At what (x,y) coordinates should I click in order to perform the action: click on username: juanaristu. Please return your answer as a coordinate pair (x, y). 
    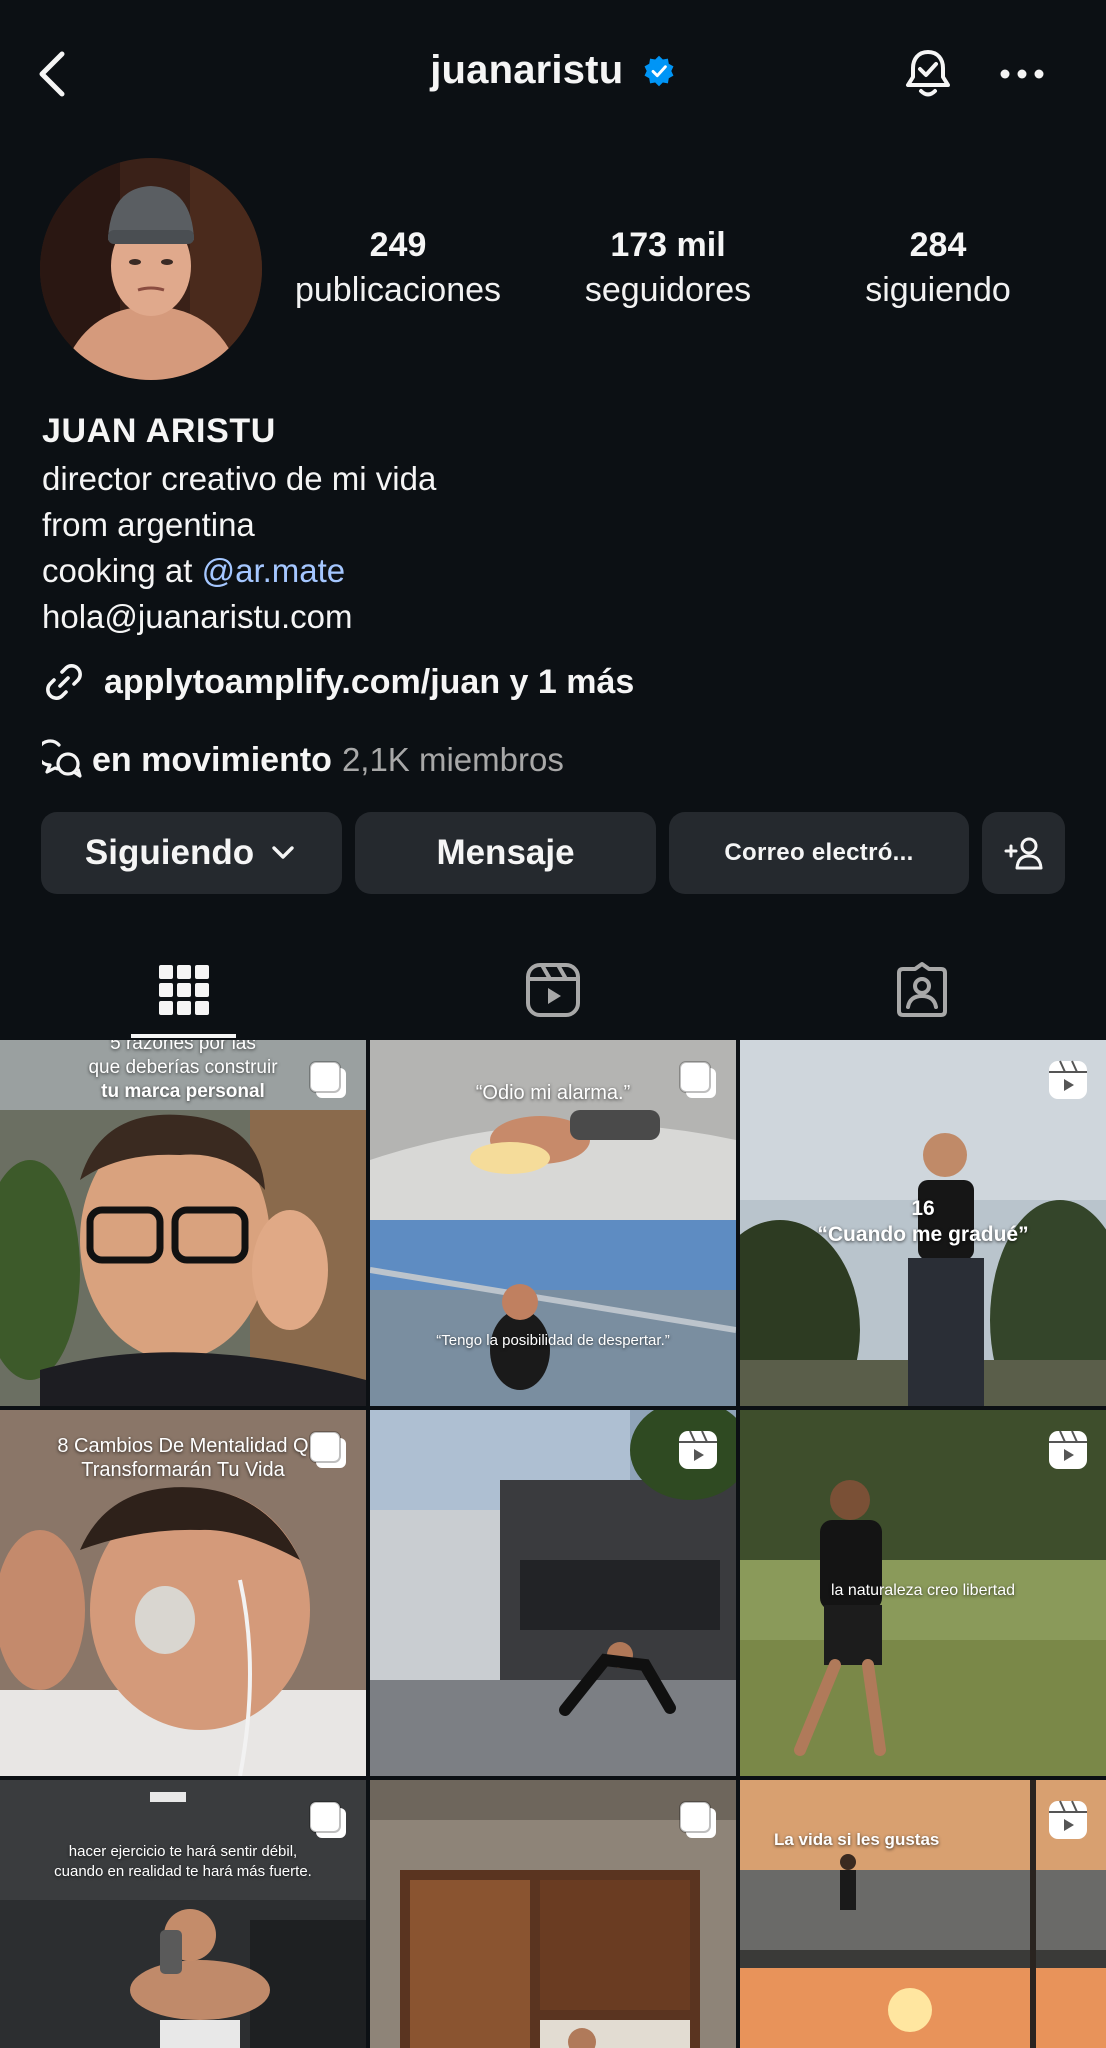
    Looking at the image, I should click on (527, 70).